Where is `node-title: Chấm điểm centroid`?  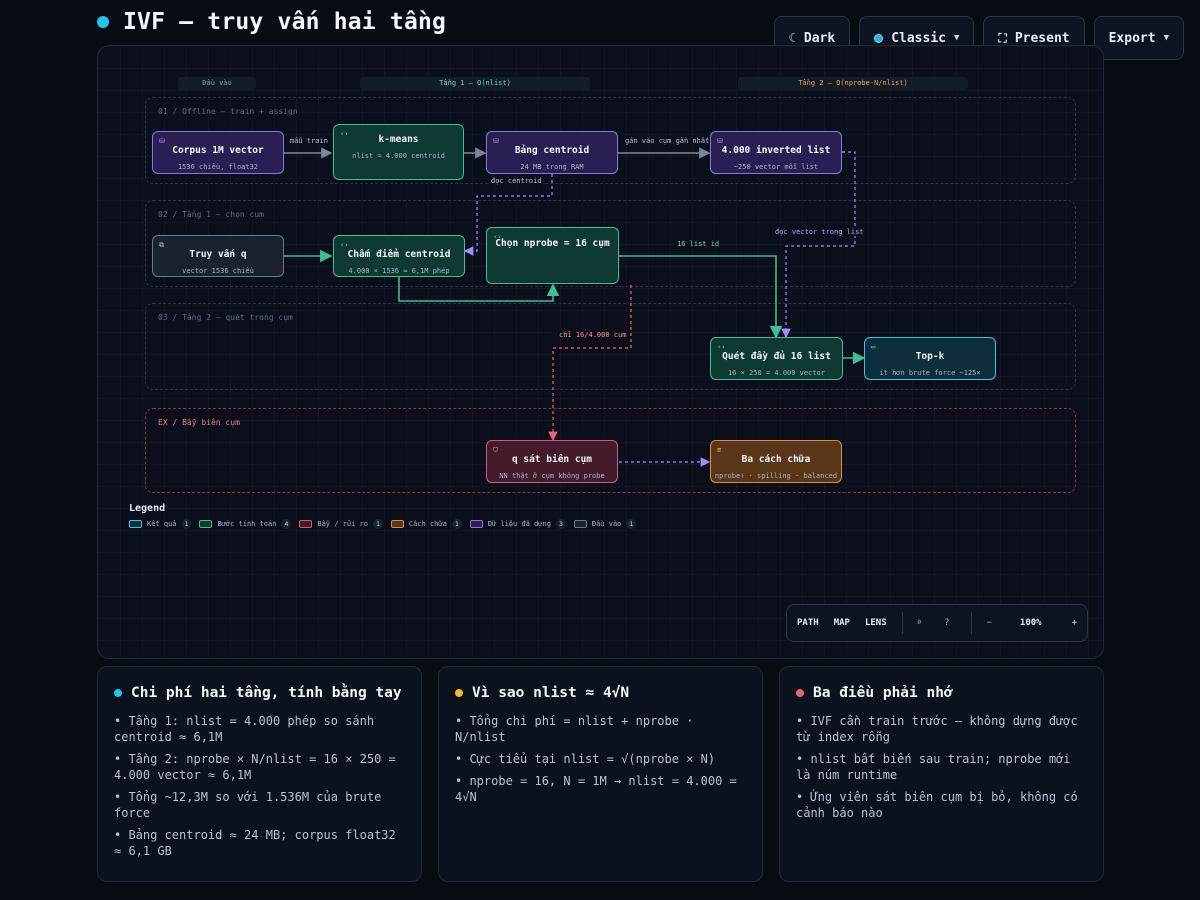 node-title: Chấm điểm centroid is located at coordinates (399, 254).